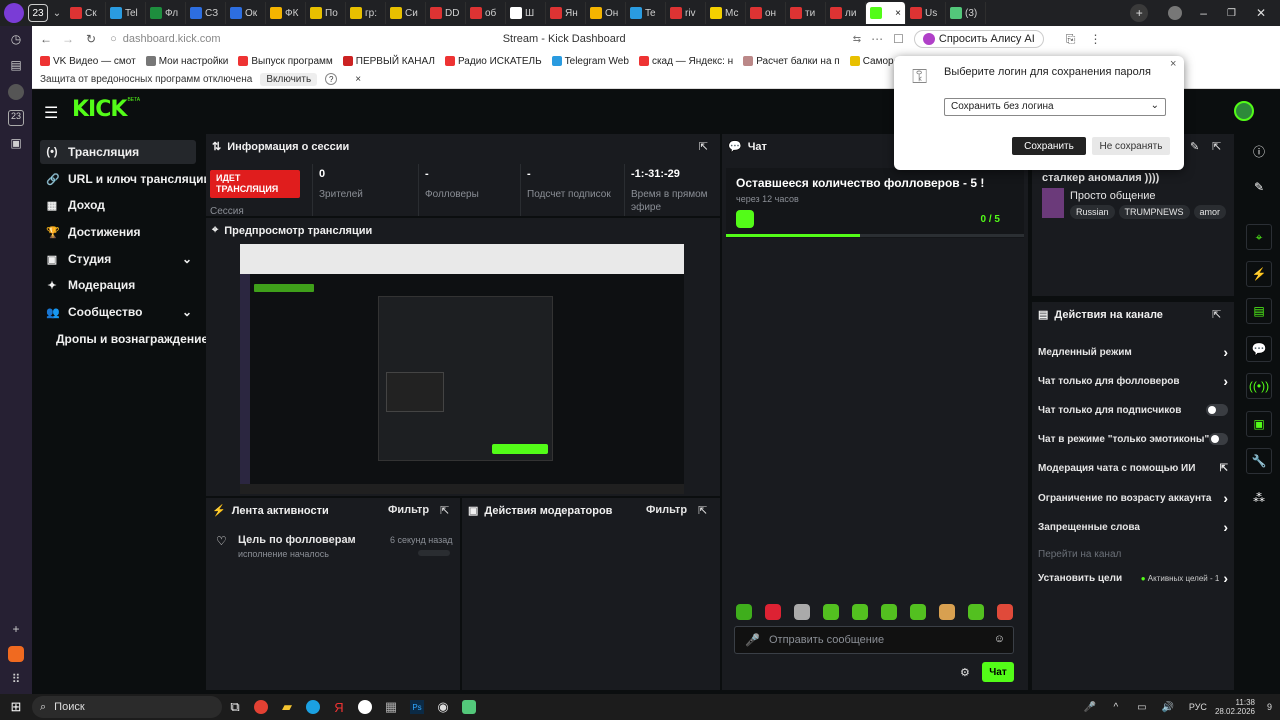  What do you see at coordinates (388, 61) in the screenshot?
I see `bookmark-item: ПЕРВЫЙ КАНАЛ` at bounding box center [388, 61].